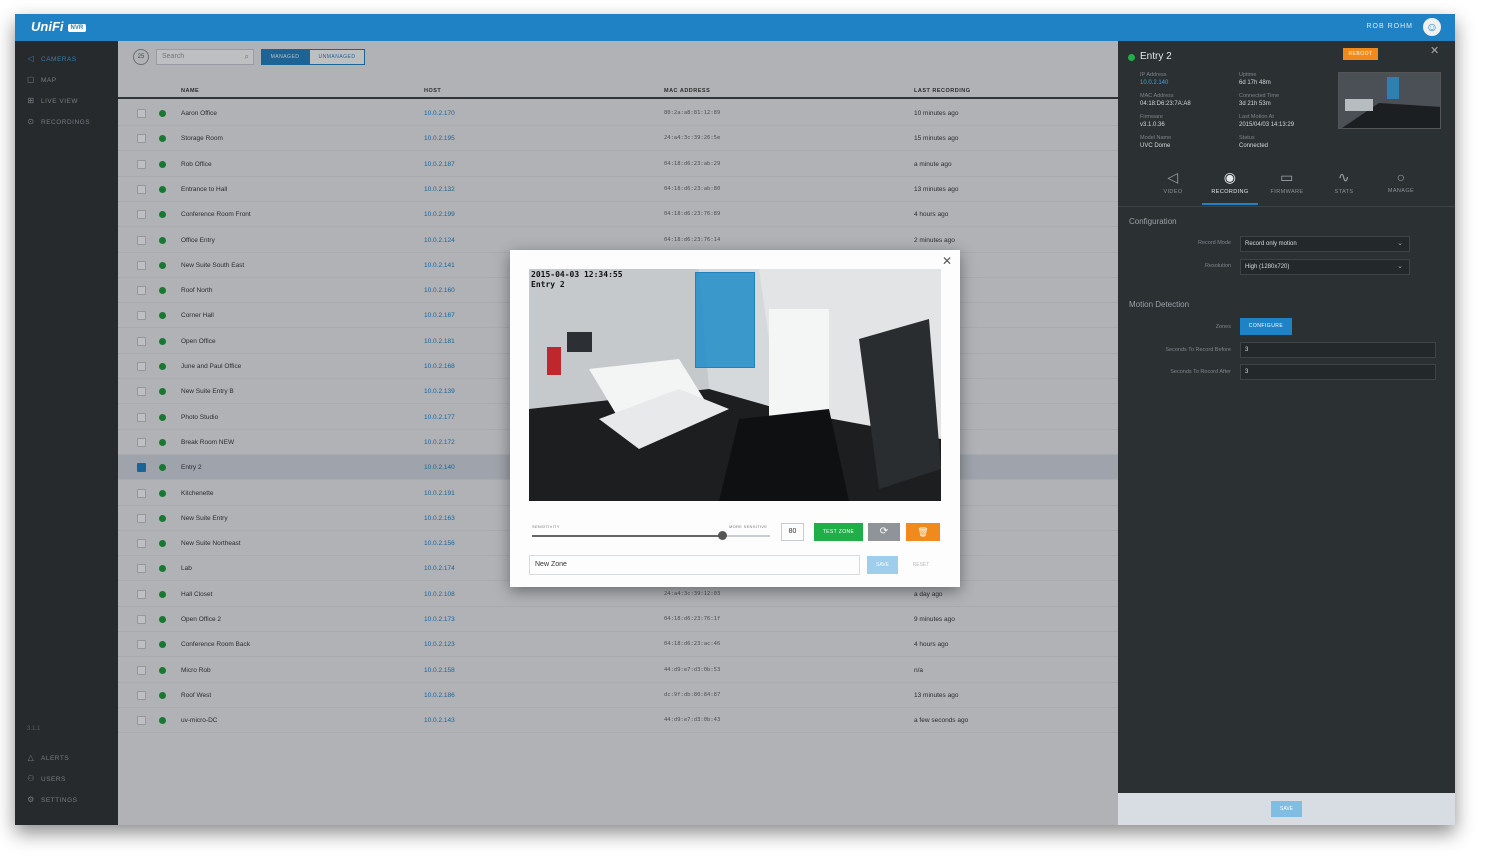 Image resolution: width=1500 pixels, height=859 pixels. I want to click on refresh-button: ⟳, so click(884, 532).